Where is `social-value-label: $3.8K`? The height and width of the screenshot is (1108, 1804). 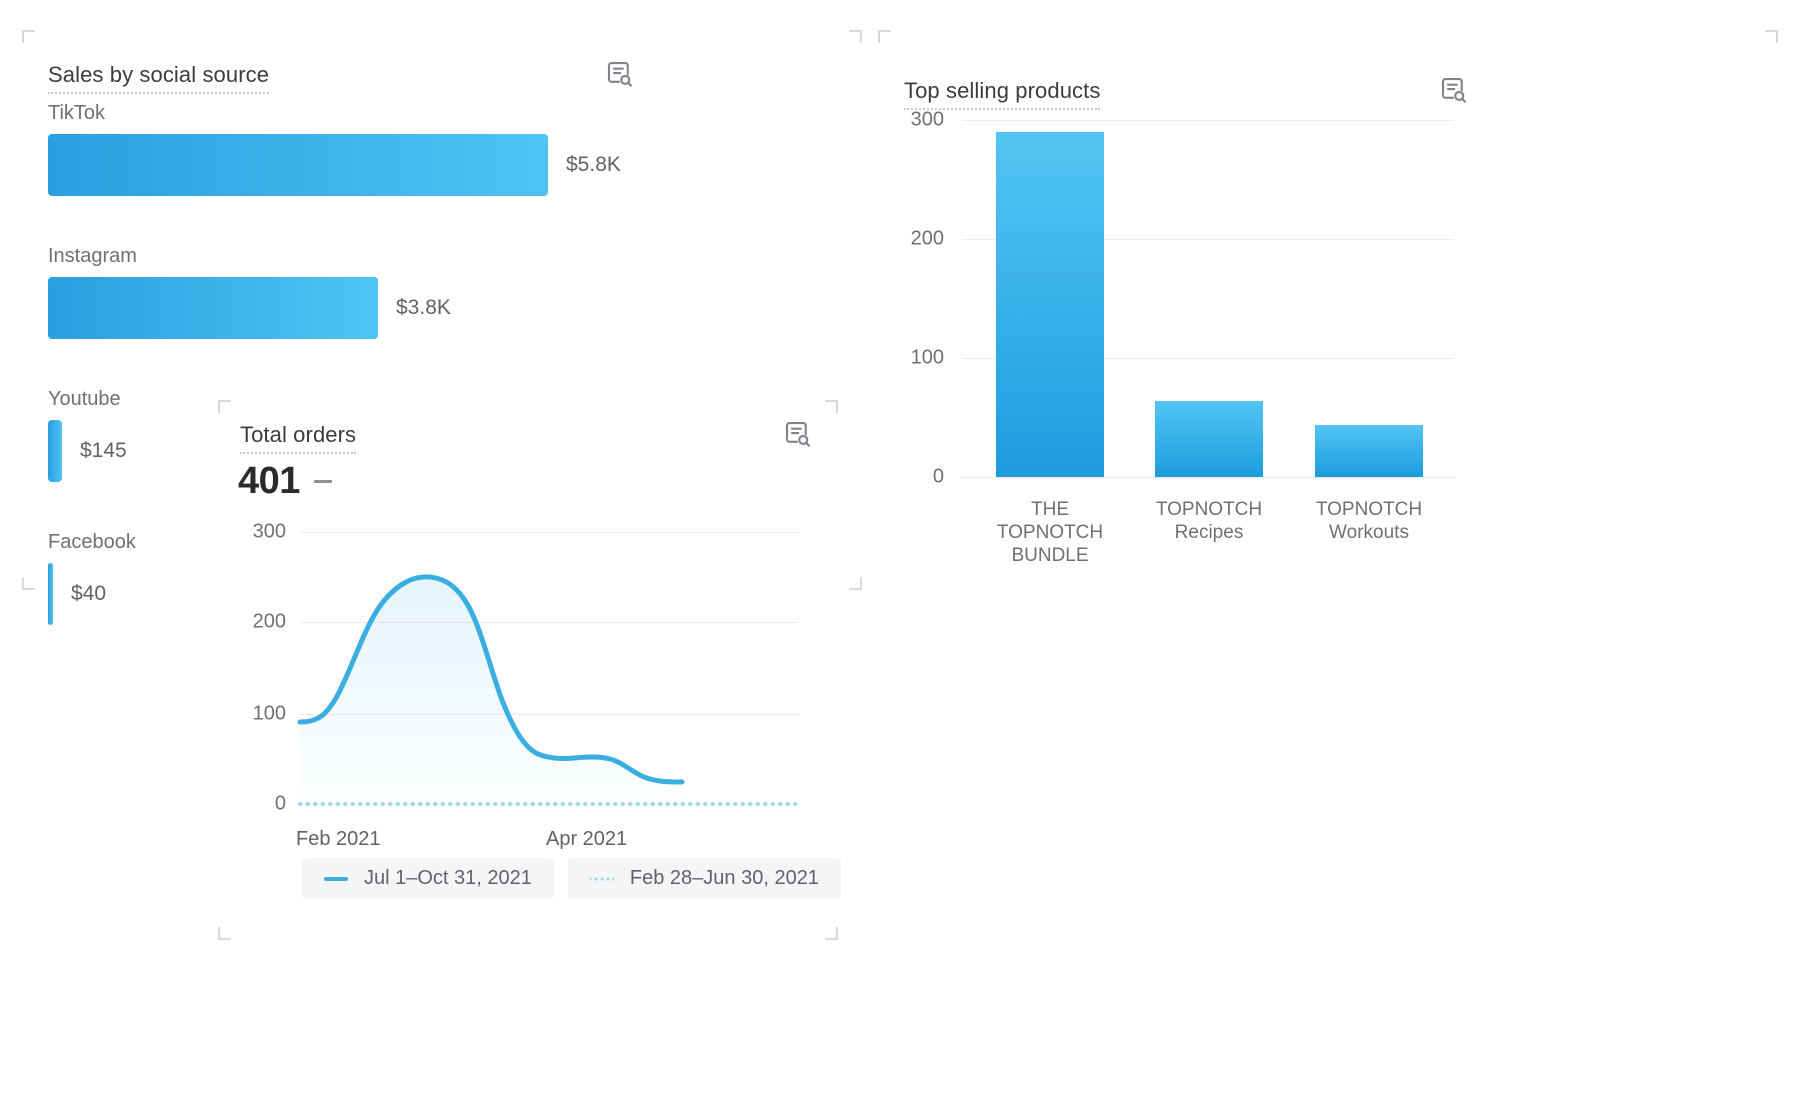
social-value-label: $3.8K is located at coordinates (423, 307).